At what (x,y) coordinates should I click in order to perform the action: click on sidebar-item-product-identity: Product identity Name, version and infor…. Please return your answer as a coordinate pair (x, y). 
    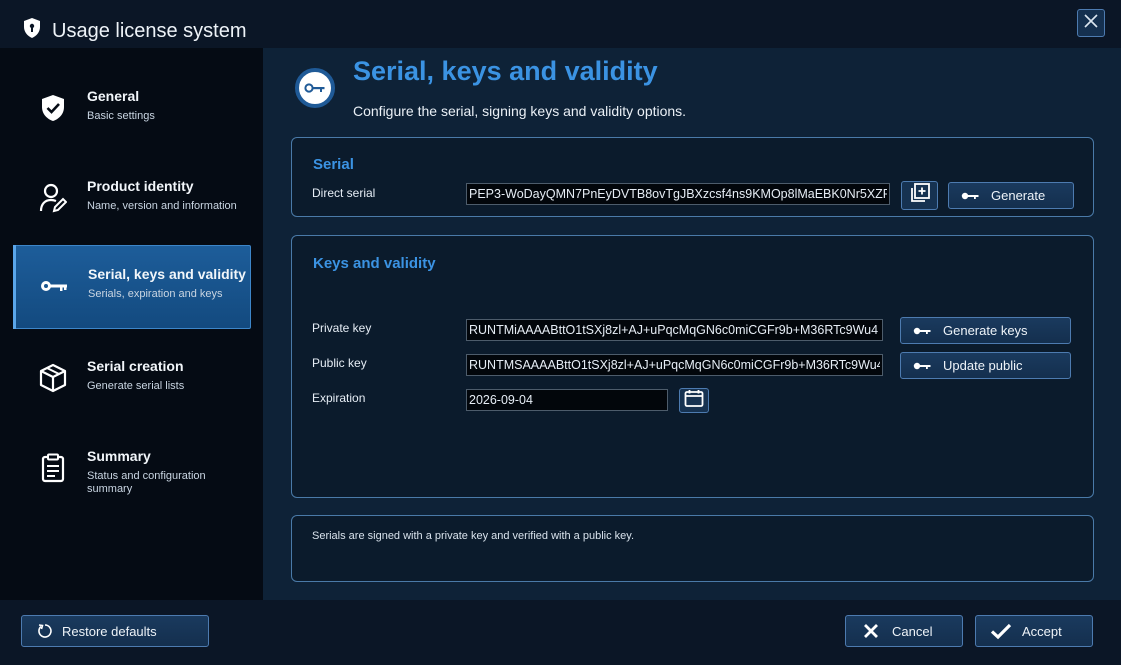
    Looking at the image, I should click on (132, 200).